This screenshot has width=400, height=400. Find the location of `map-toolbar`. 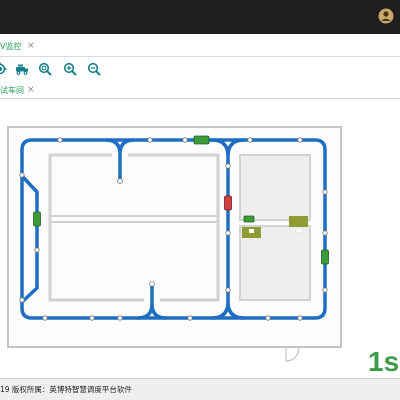

map-toolbar is located at coordinates (200, 69).